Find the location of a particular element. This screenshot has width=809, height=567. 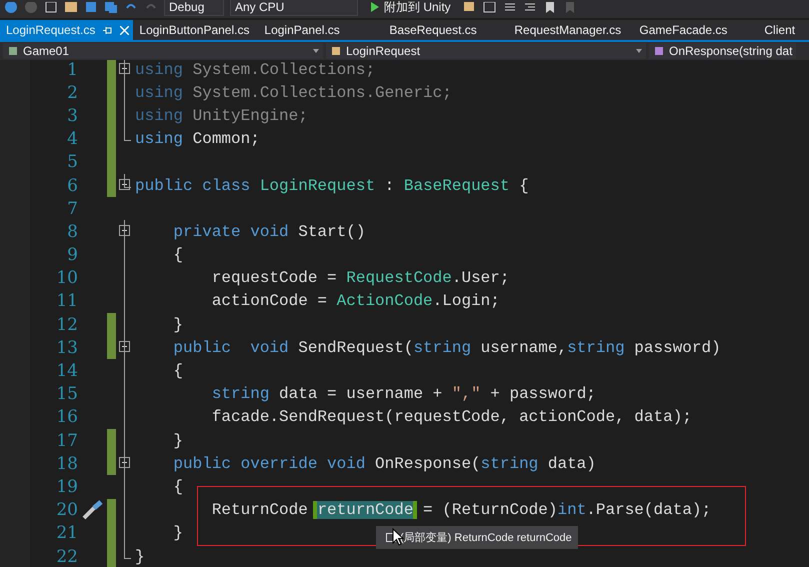

file-tab: LoginRequest.cs is located at coordinates (67, 30).